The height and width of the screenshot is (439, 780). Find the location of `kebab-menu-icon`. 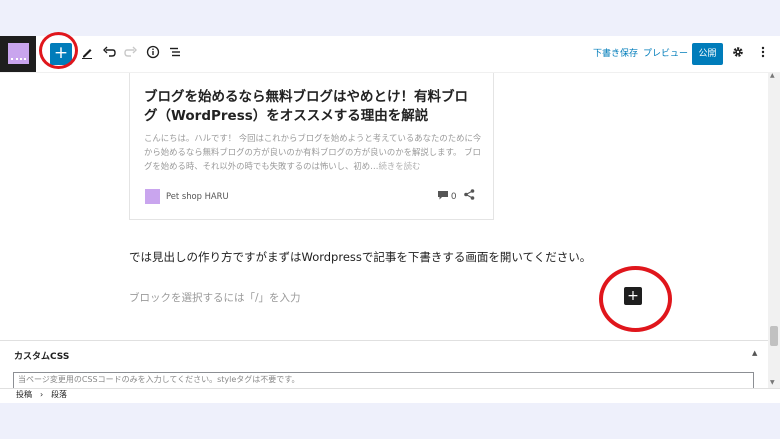

kebab-menu-icon is located at coordinates (763, 52).